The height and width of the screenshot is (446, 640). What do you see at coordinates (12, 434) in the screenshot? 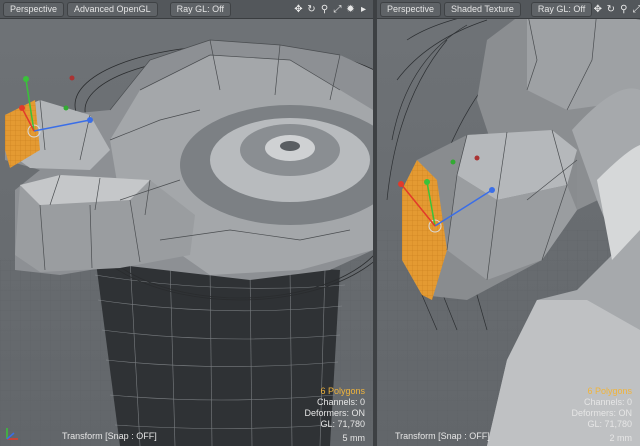
I see `axis-orientation-icon` at bounding box center [12, 434].